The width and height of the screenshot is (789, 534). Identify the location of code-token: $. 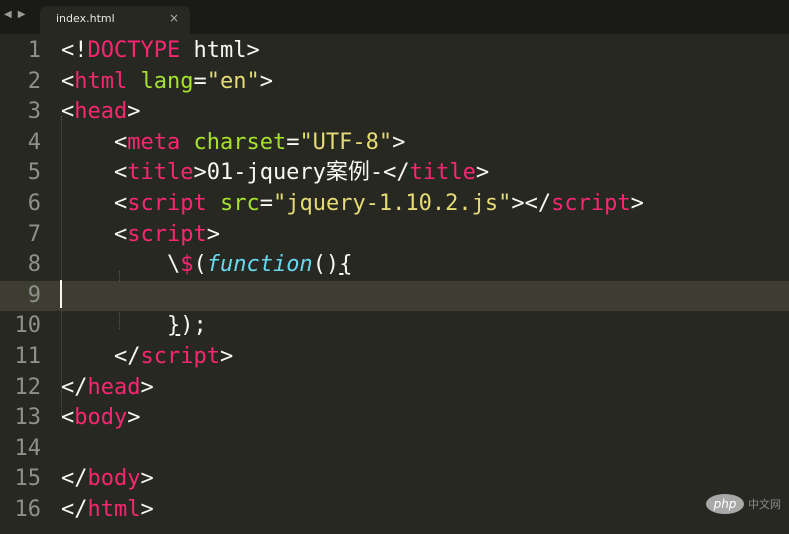
(187, 265).